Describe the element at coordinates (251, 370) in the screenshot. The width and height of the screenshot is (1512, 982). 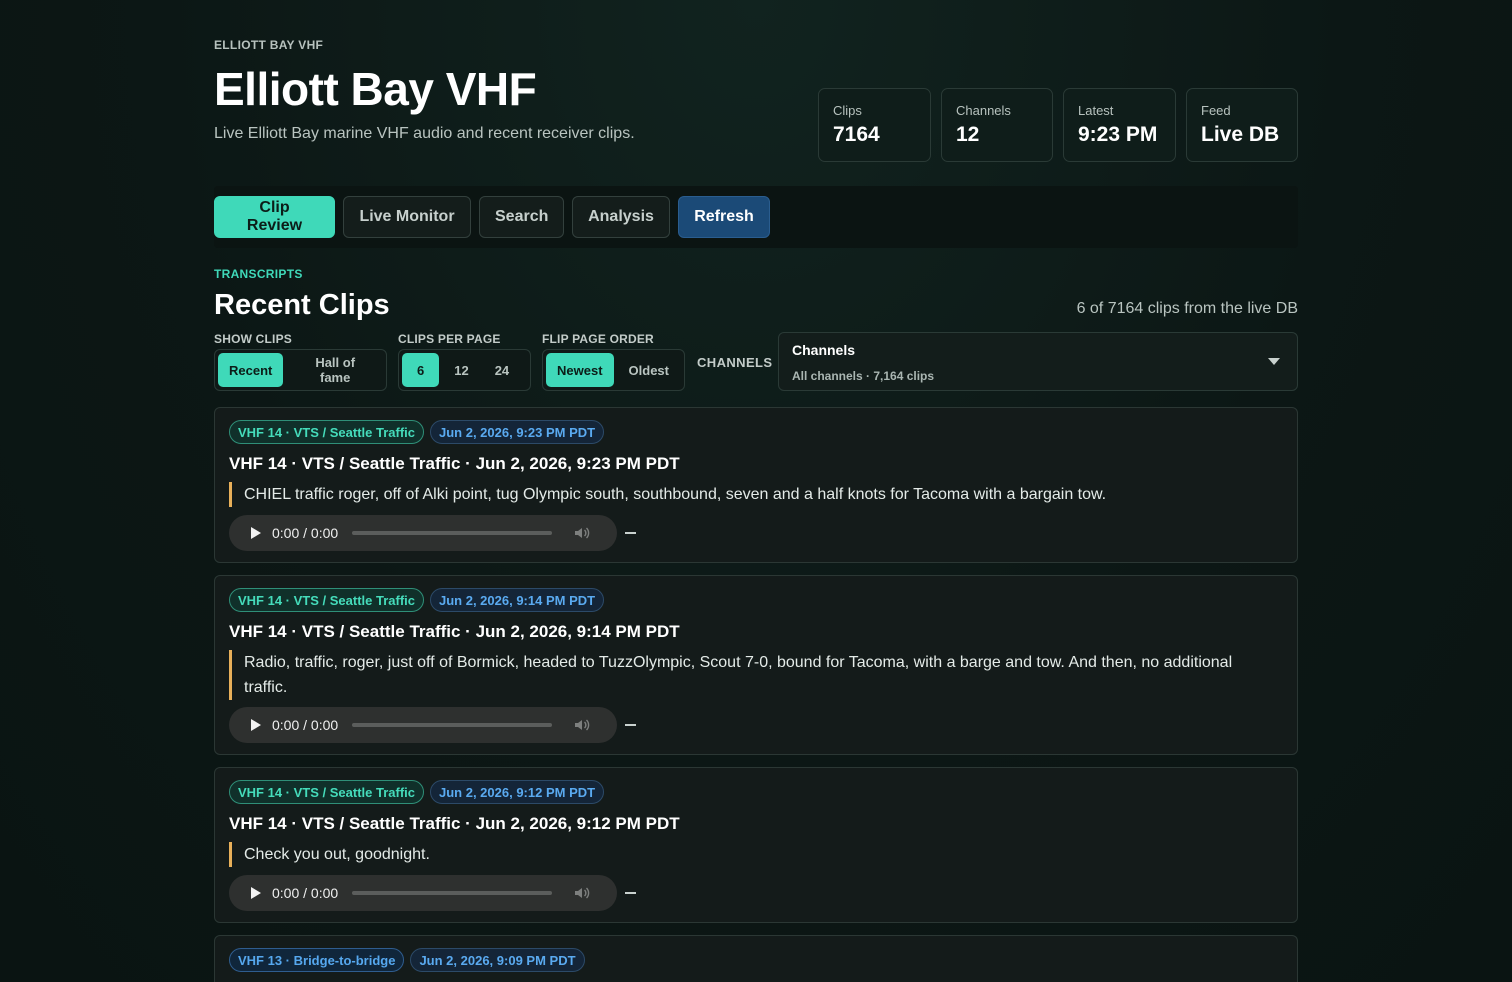
I see `show-recent-button: Recent` at that location.